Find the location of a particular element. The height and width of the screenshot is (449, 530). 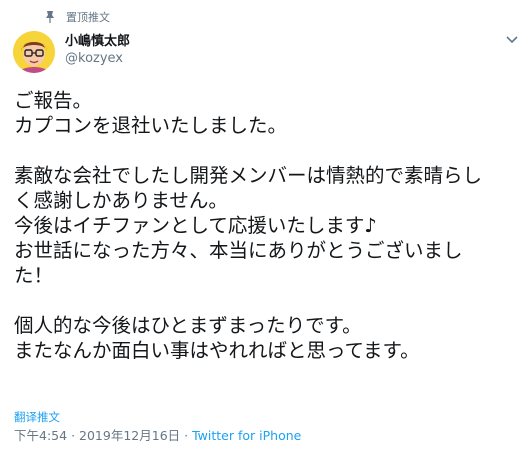

tweet-source-link: Twitter for iPhone is located at coordinates (246, 435).